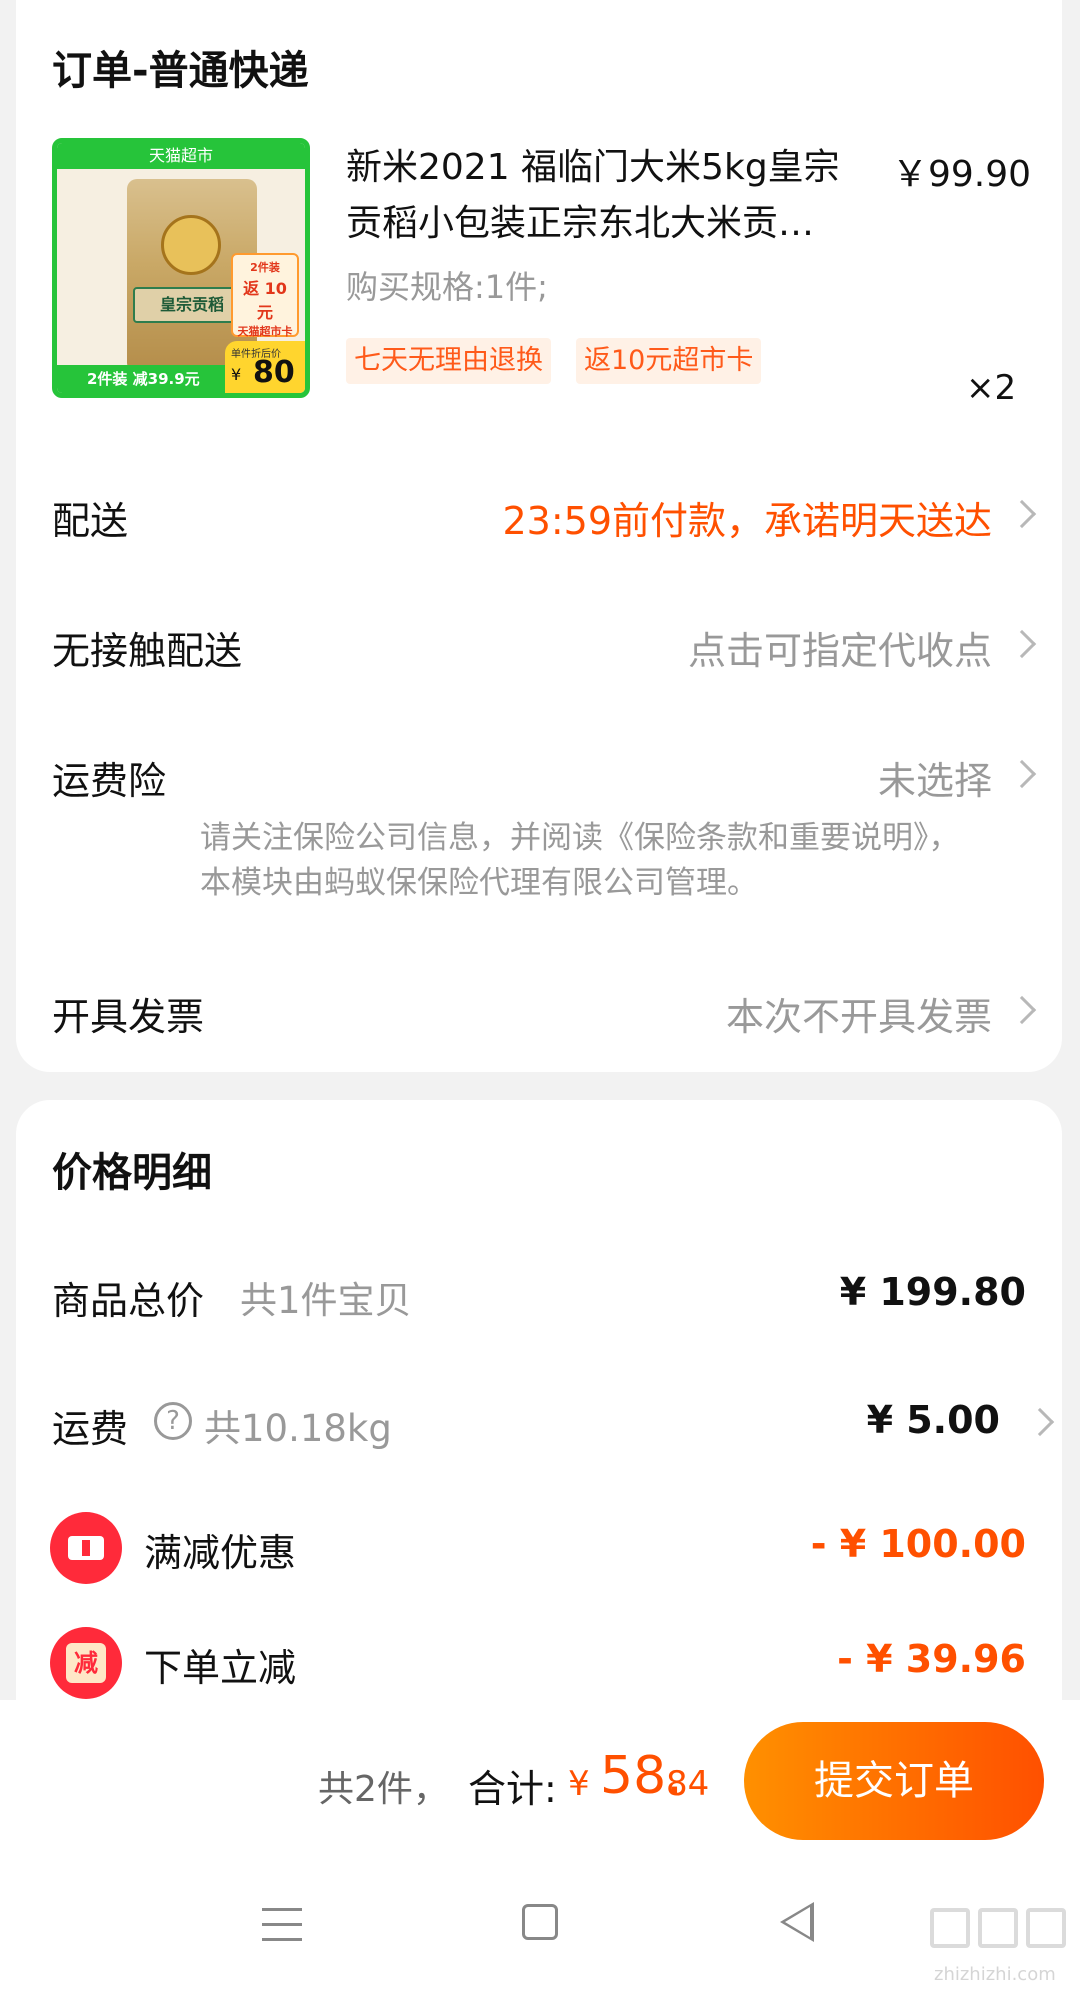 This screenshot has height=1995, width=1080. I want to click on checkout-bar: 共2件， 合计: ¥ 58. 84 提交订单, so click(540, 1775).